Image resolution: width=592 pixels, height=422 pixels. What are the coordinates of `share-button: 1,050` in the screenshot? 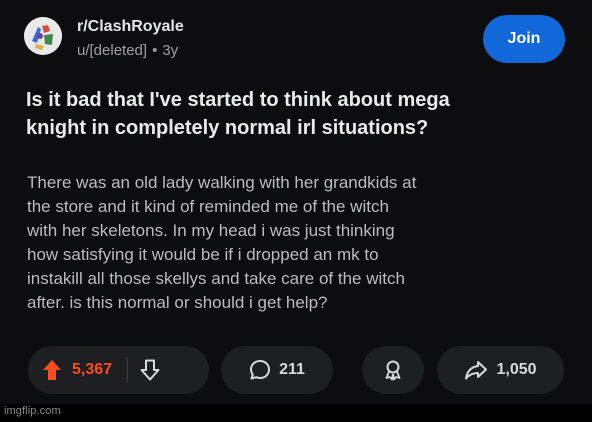 It's located at (500, 370).